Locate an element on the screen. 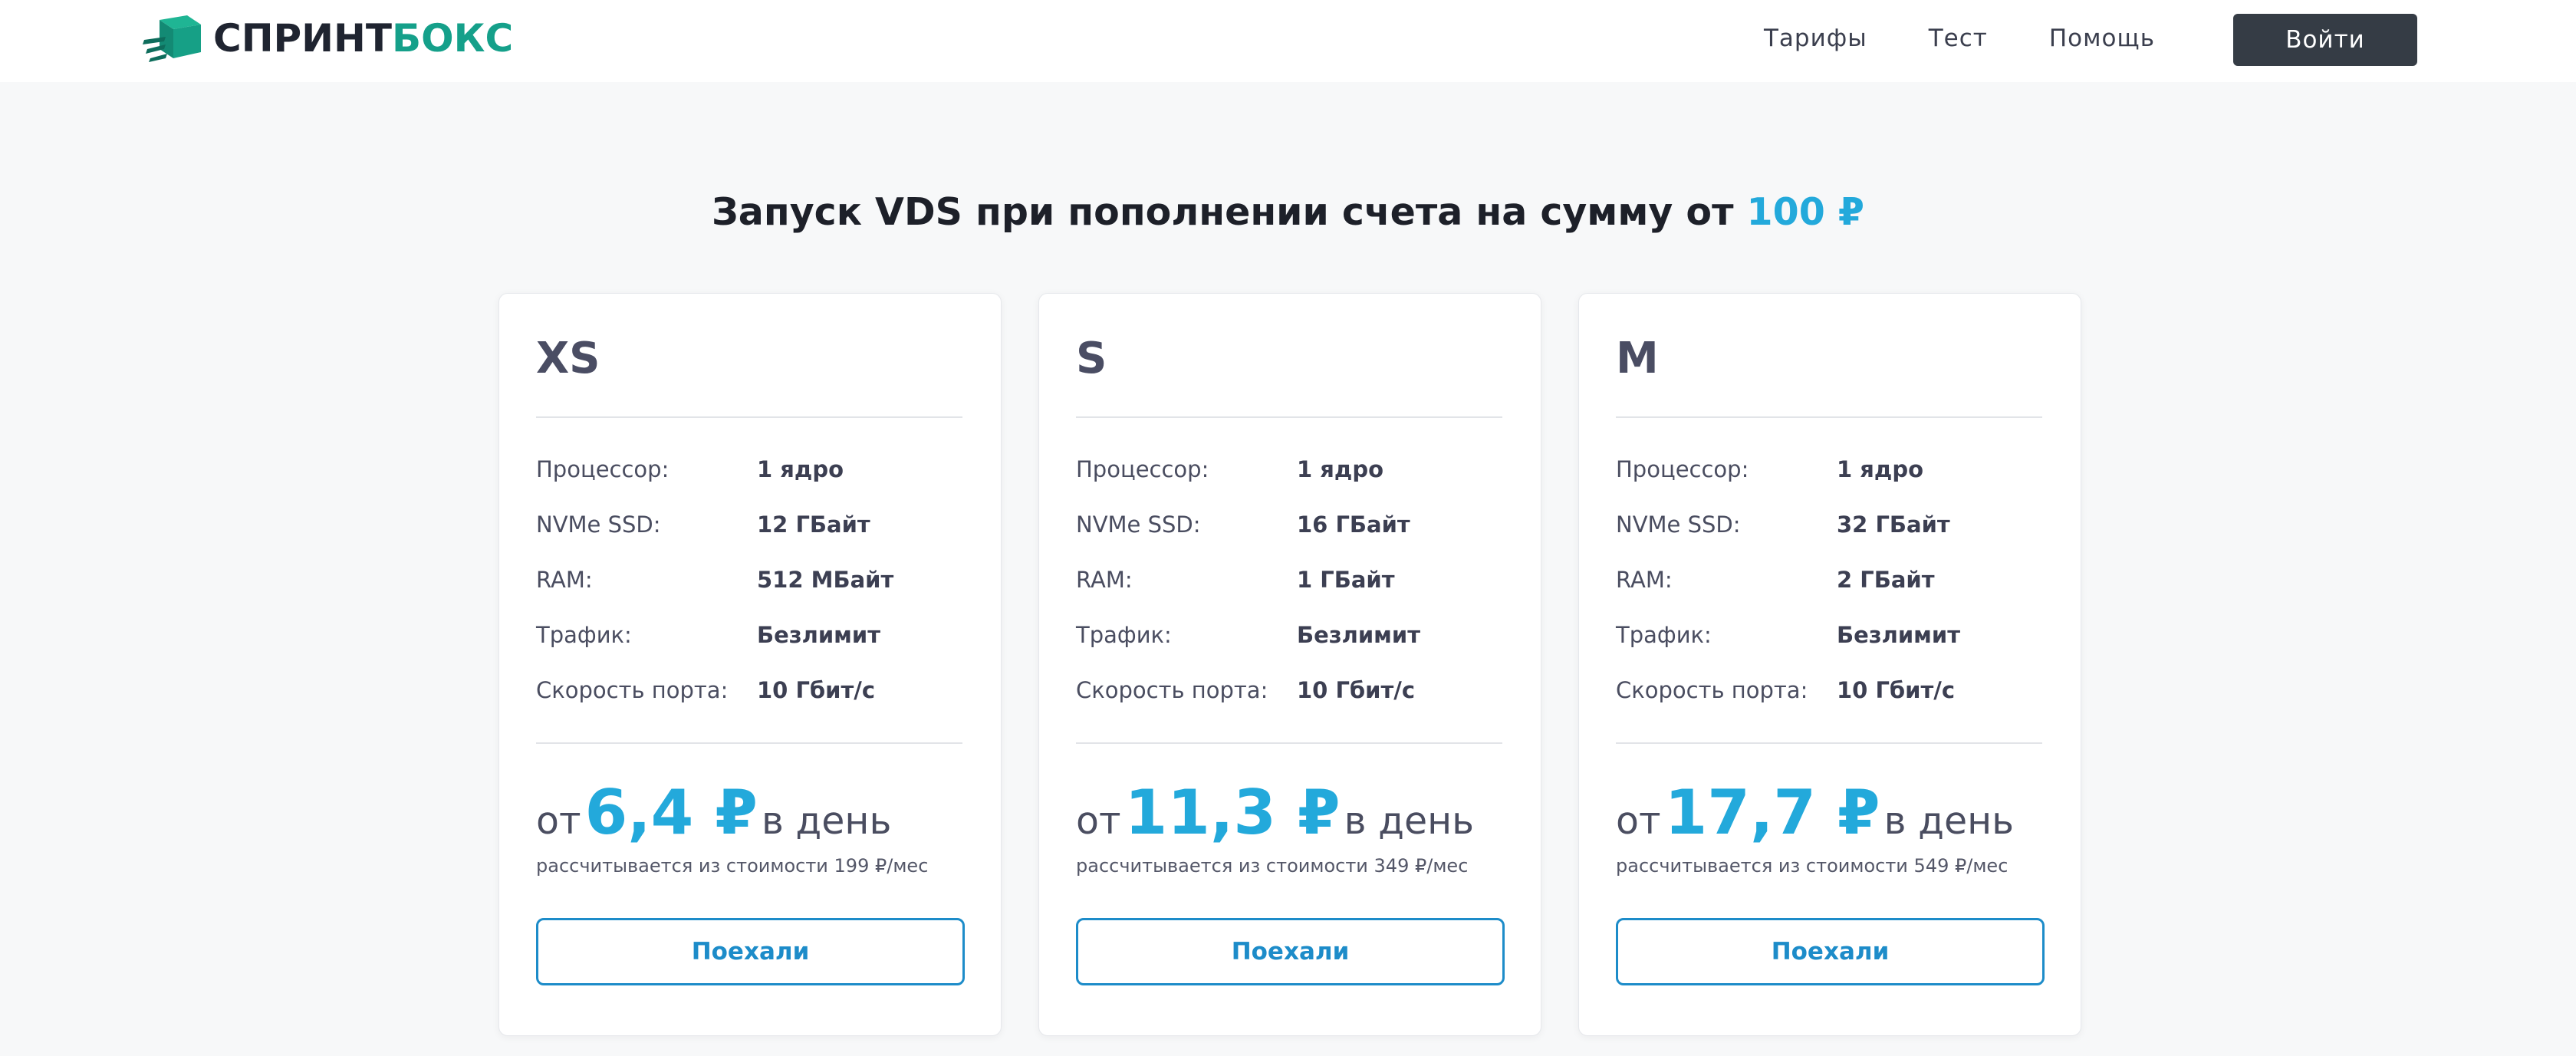  plan-price: от 11,3 ₽ в день is located at coordinates (1275, 812).